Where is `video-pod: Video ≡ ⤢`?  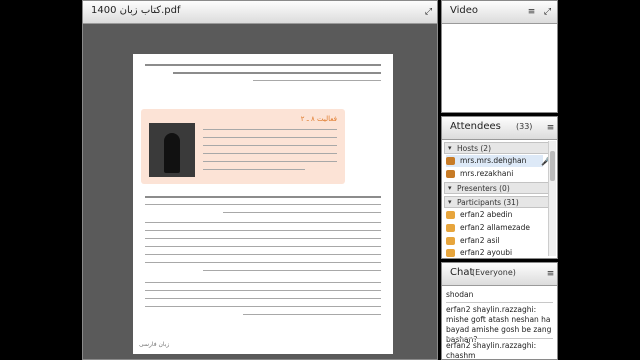 video-pod: Video ≡ ⤢ is located at coordinates (499, 56).